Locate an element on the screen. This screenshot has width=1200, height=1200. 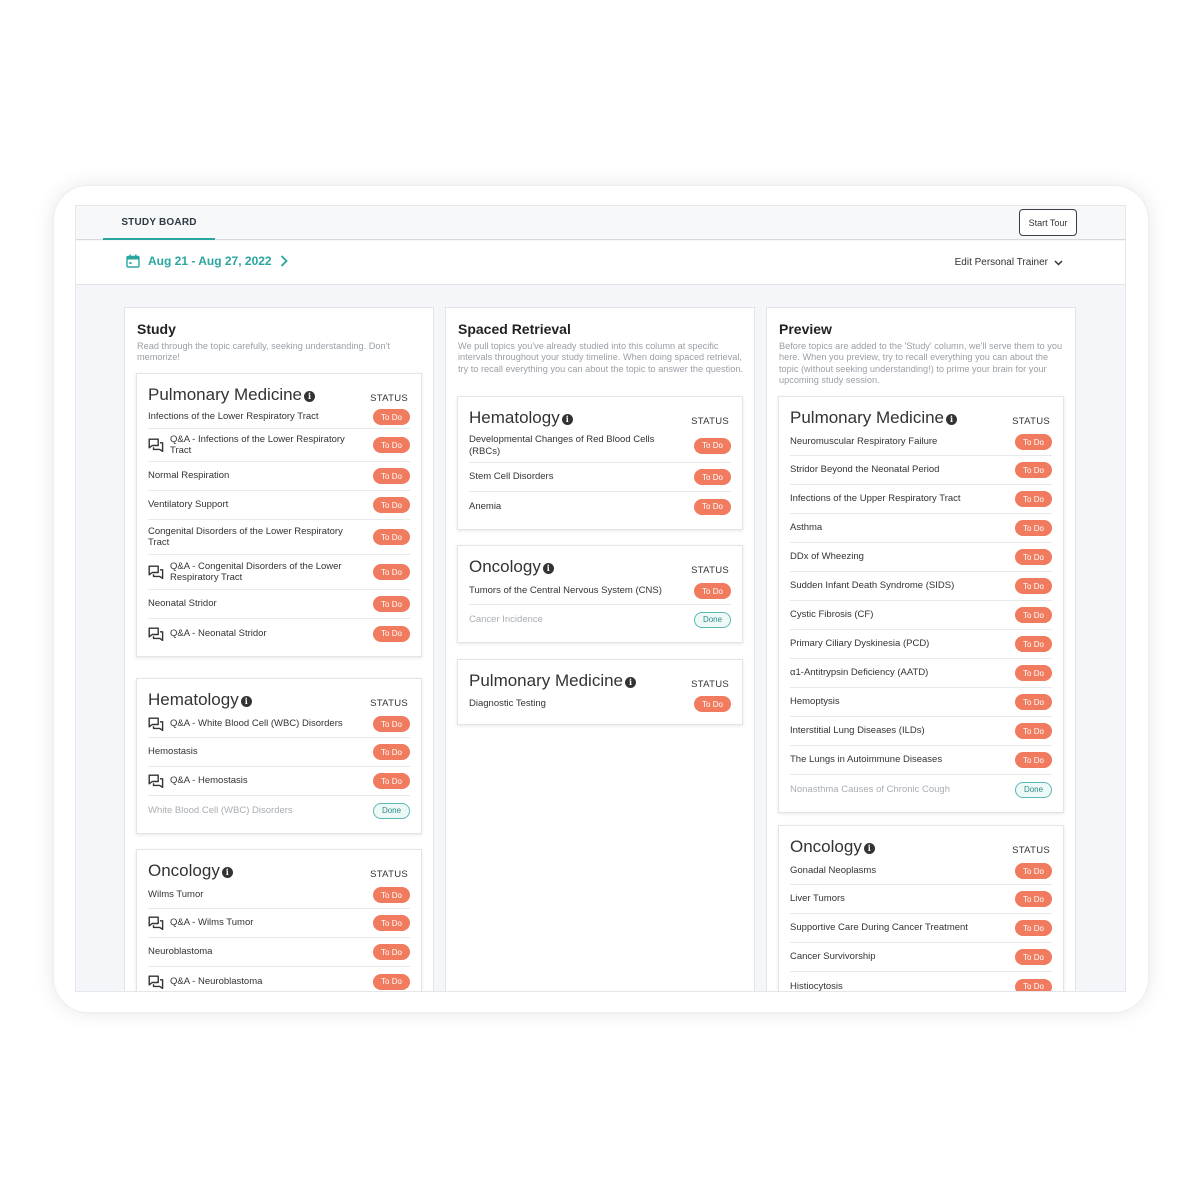
topic-row: Neuroblastoma To Do is located at coordinates (279, 952).